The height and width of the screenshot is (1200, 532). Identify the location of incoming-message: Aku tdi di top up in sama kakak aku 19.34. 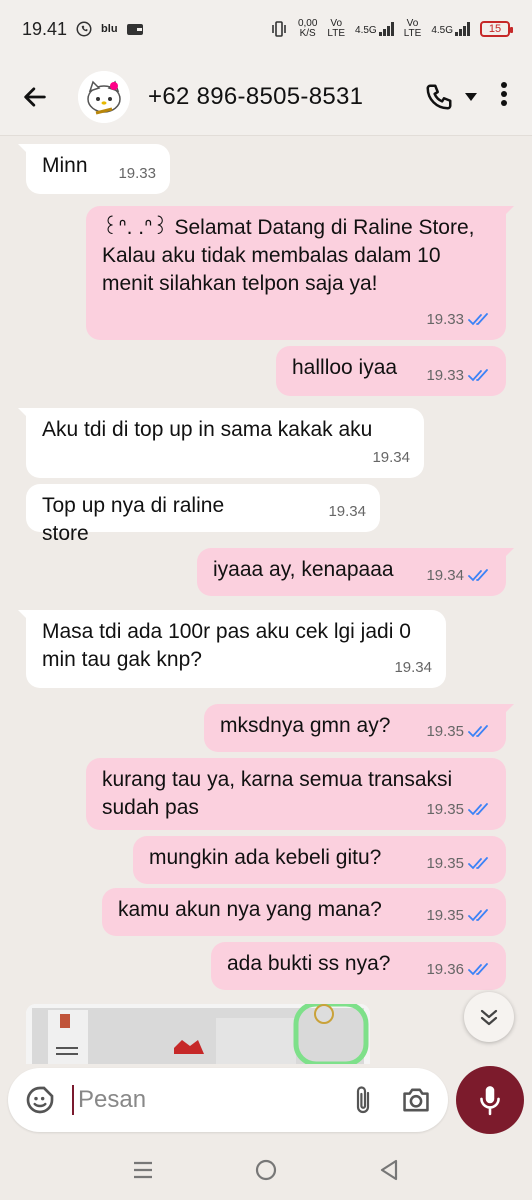
(221, 443).